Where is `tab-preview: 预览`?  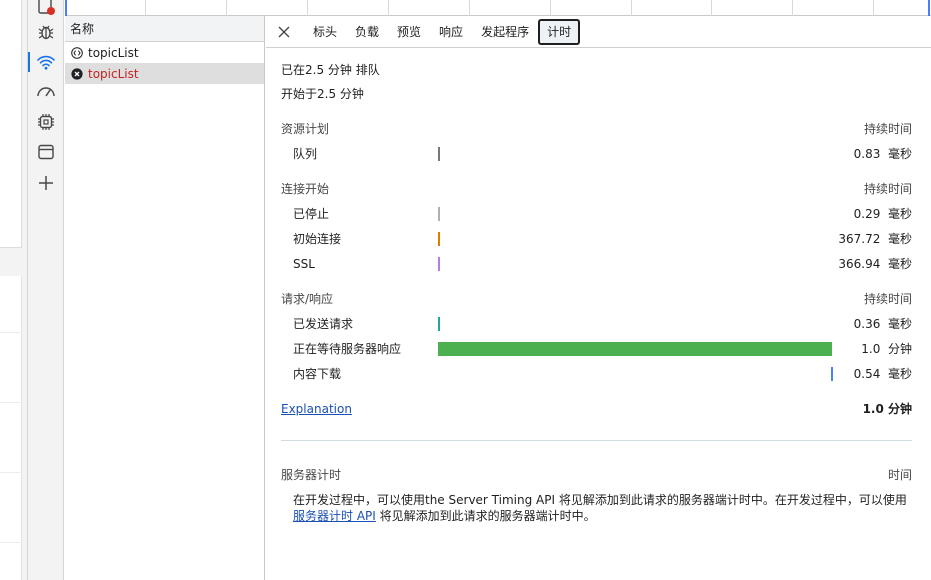 tab-preview: 预览 is located at coordinates (409, 32).